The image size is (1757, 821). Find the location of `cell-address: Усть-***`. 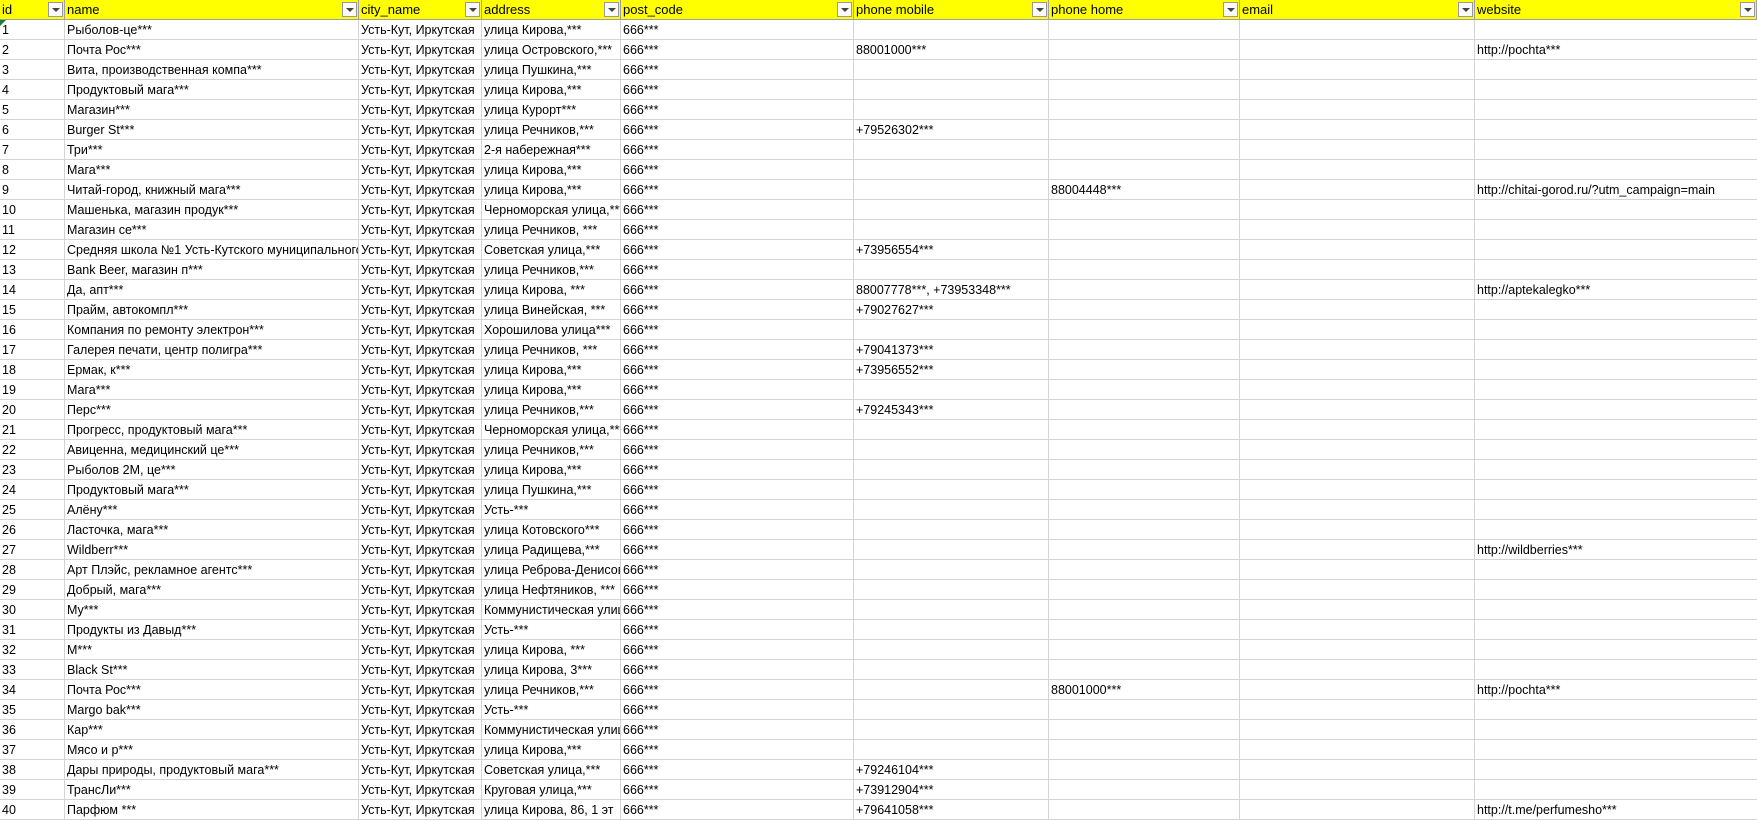

cell-address: Усть-*** is located at coordinates (551, 710).